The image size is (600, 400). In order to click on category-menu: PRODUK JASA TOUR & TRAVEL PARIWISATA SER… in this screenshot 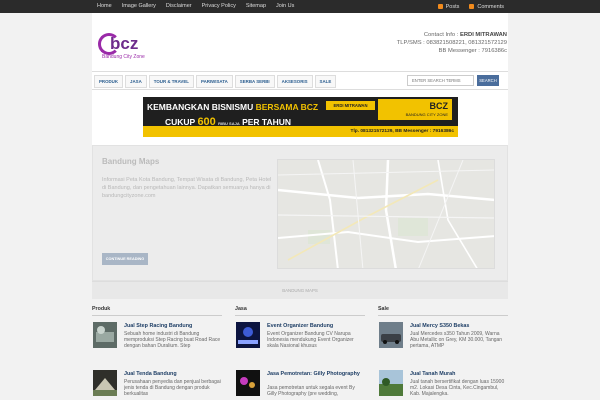, I will do `click(216, 81)`.